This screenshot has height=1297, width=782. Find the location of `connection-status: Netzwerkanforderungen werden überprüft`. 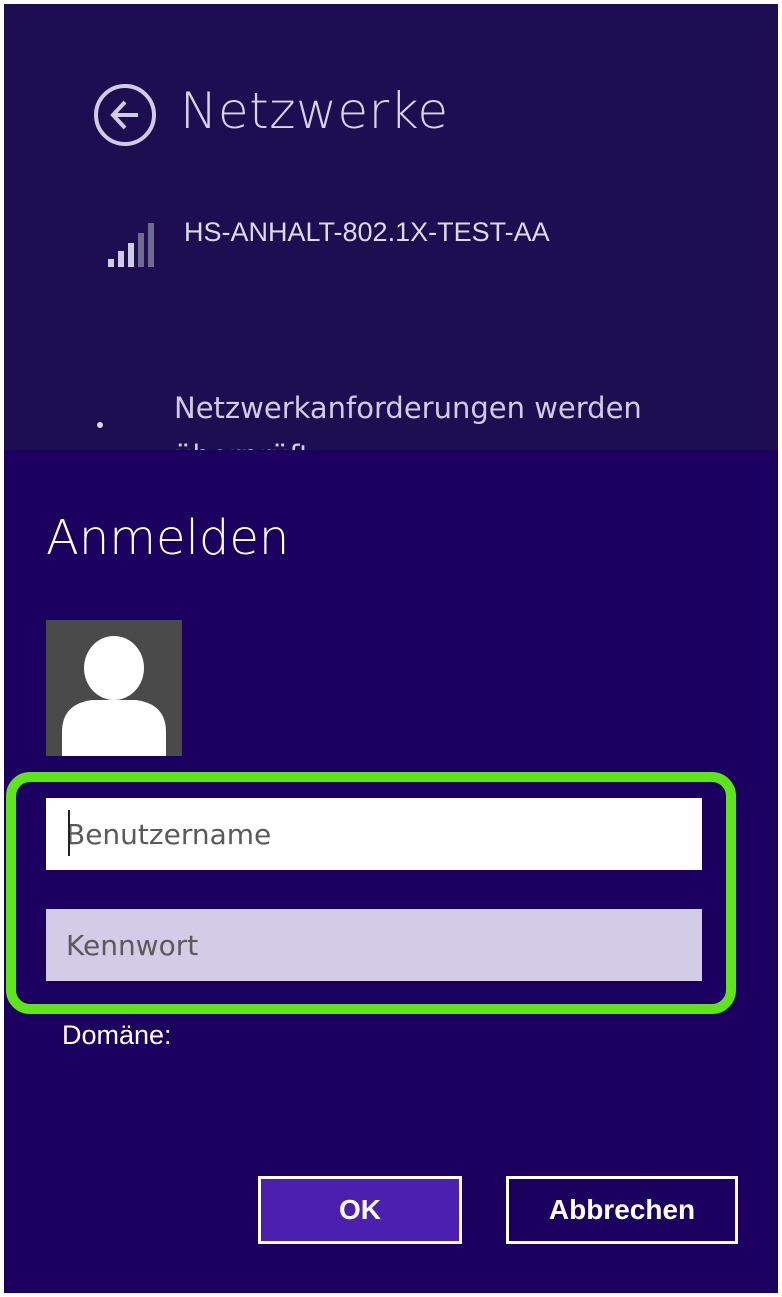

connection-status: Netzwerkanforderungen werden überprüft is located at coordinates (408, 420).